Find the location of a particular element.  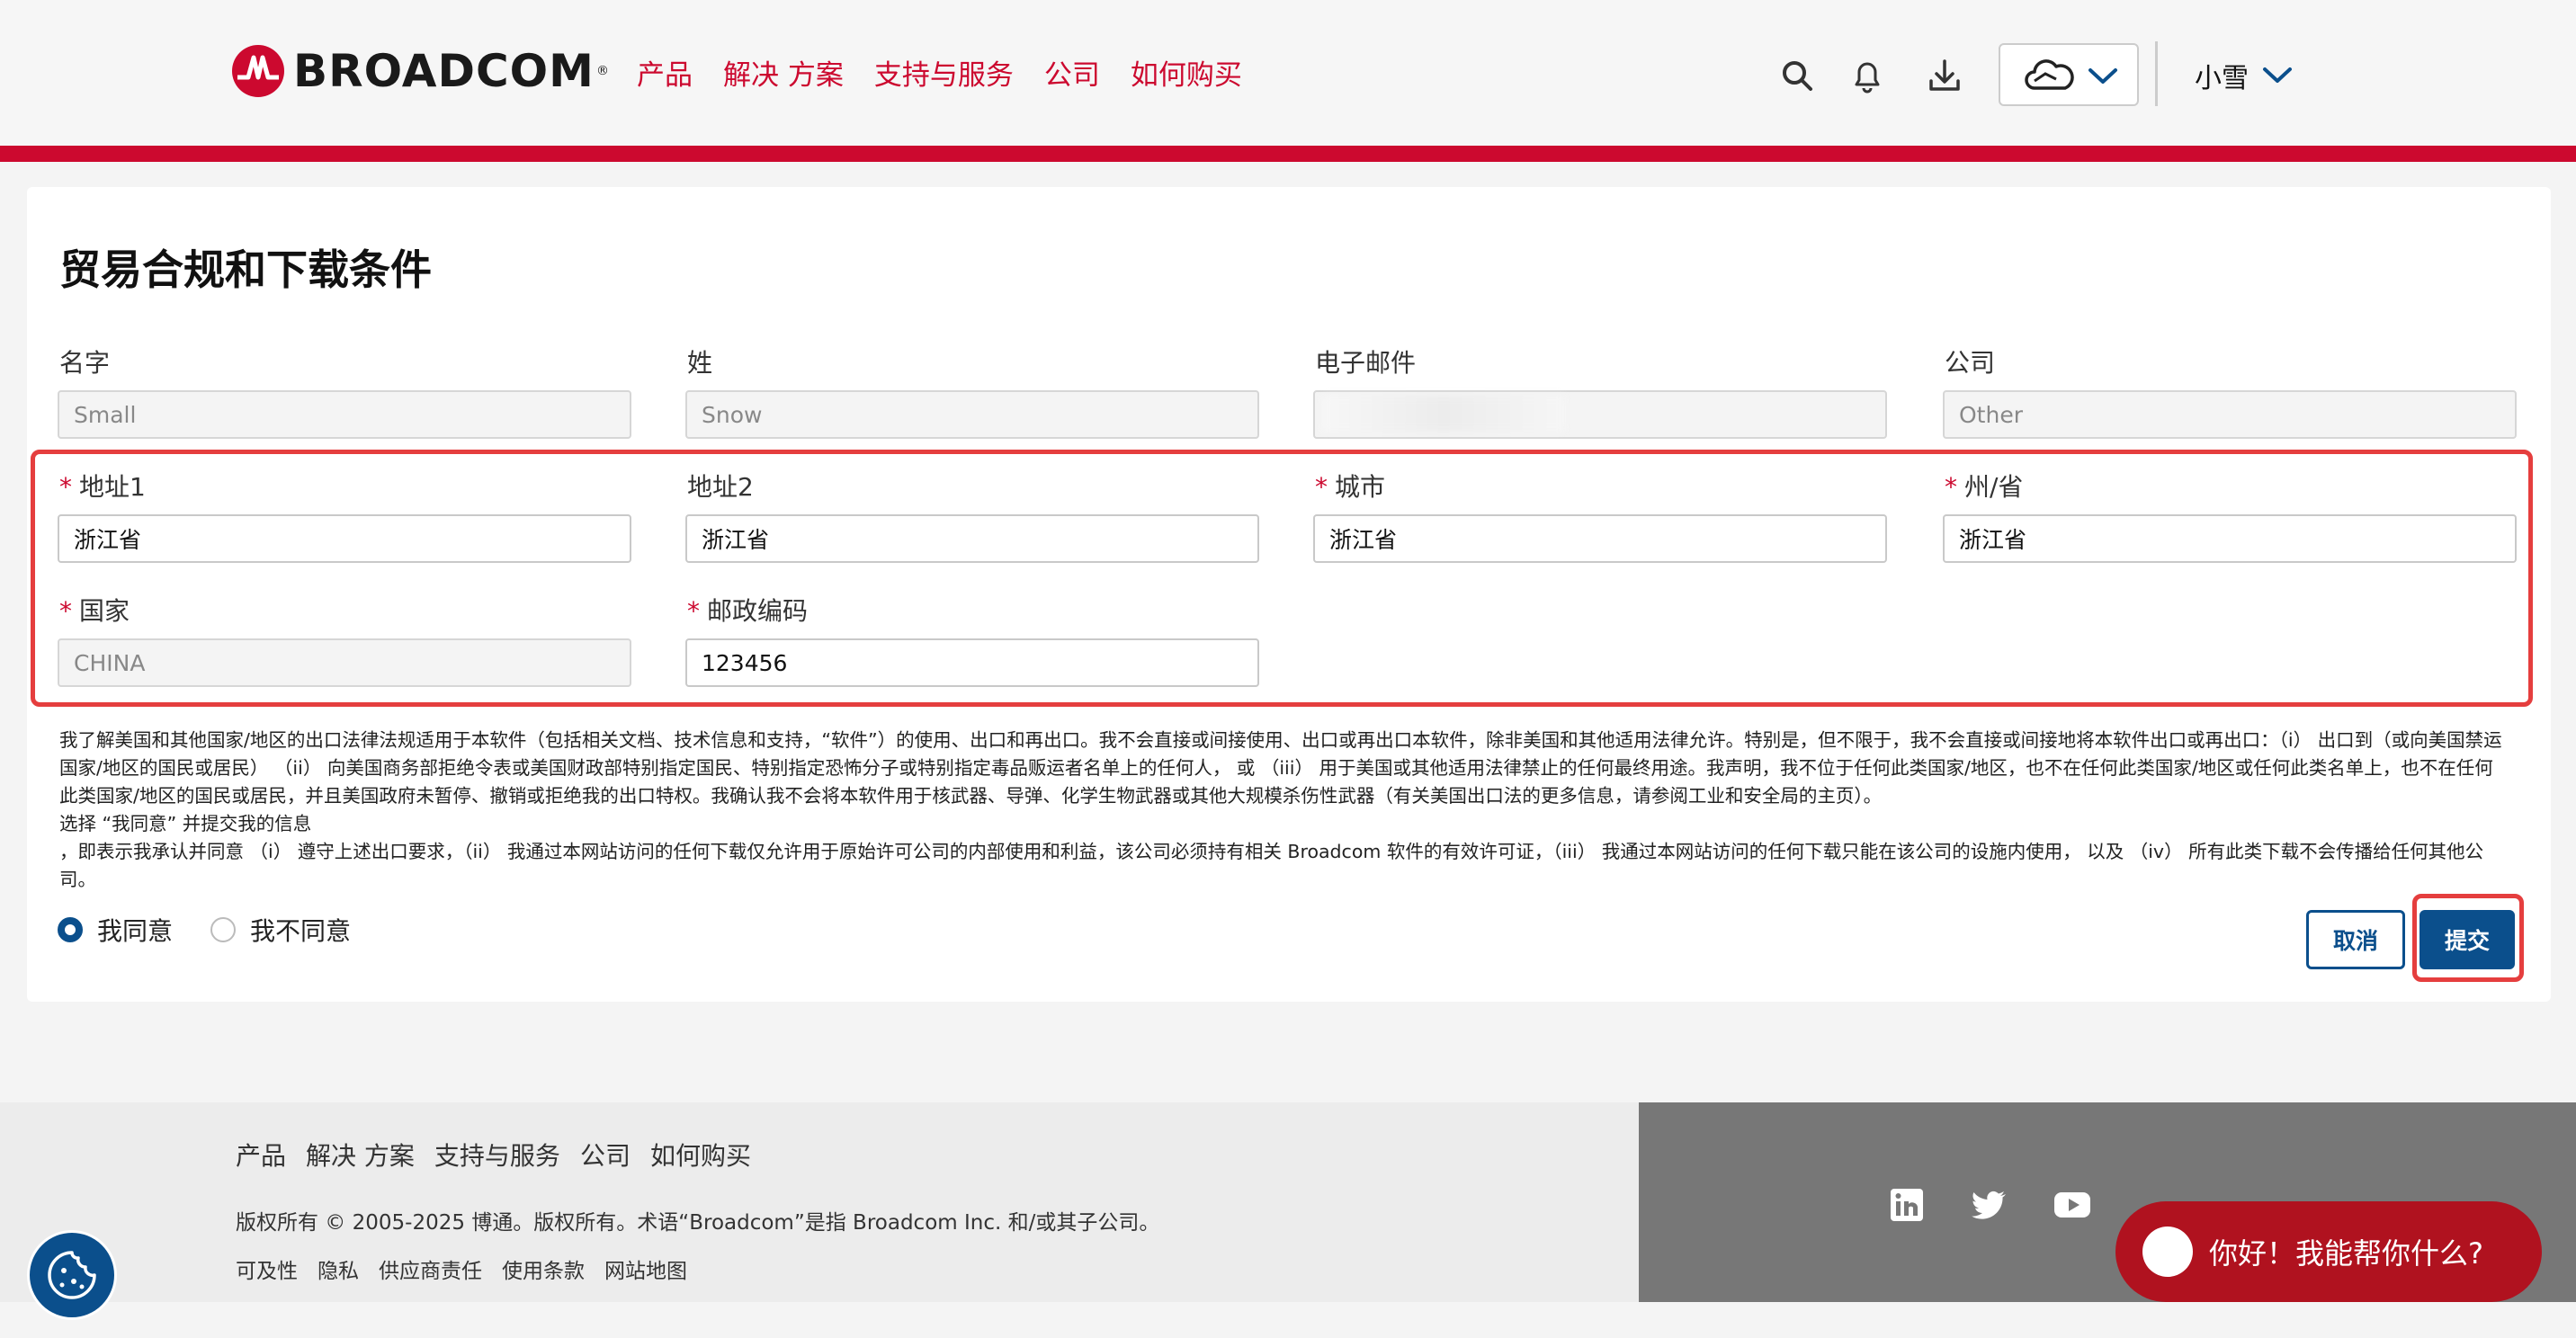

page-title: 贸易合规和下载条件 is located at coordinates (245, 270).